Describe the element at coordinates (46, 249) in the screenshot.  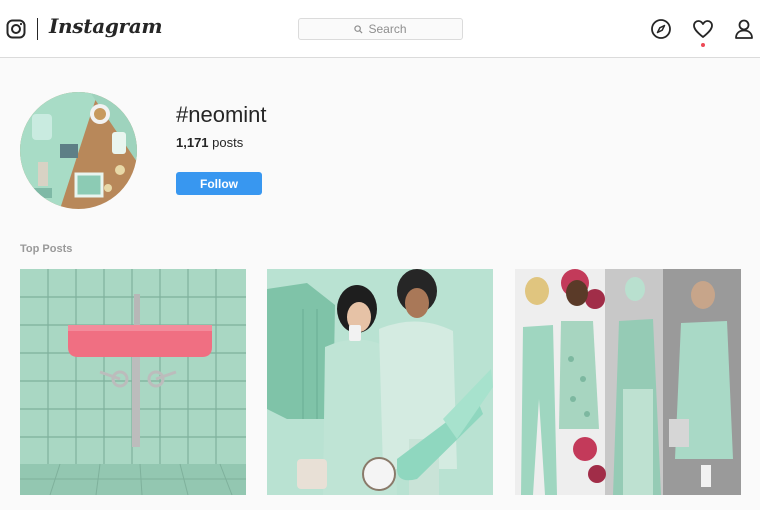
I see `top-posts-heading: Top Posts` at that location.